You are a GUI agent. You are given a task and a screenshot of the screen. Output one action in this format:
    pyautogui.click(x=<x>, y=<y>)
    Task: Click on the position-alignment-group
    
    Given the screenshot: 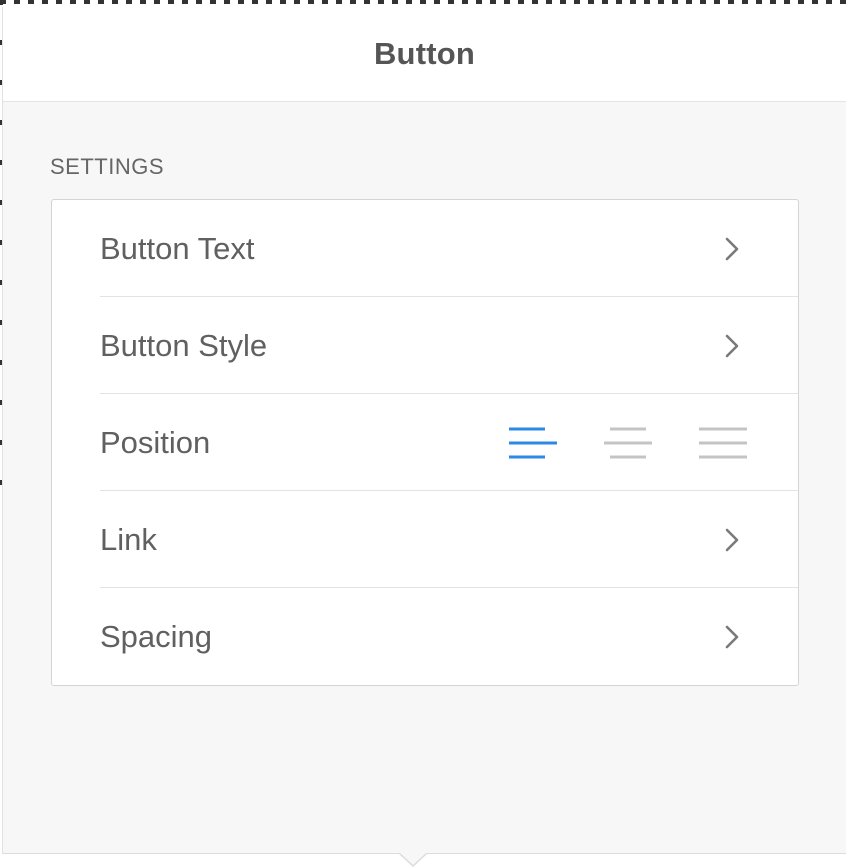 What is the action you would take?
    pyautogui.click(x=609, y=443)
    